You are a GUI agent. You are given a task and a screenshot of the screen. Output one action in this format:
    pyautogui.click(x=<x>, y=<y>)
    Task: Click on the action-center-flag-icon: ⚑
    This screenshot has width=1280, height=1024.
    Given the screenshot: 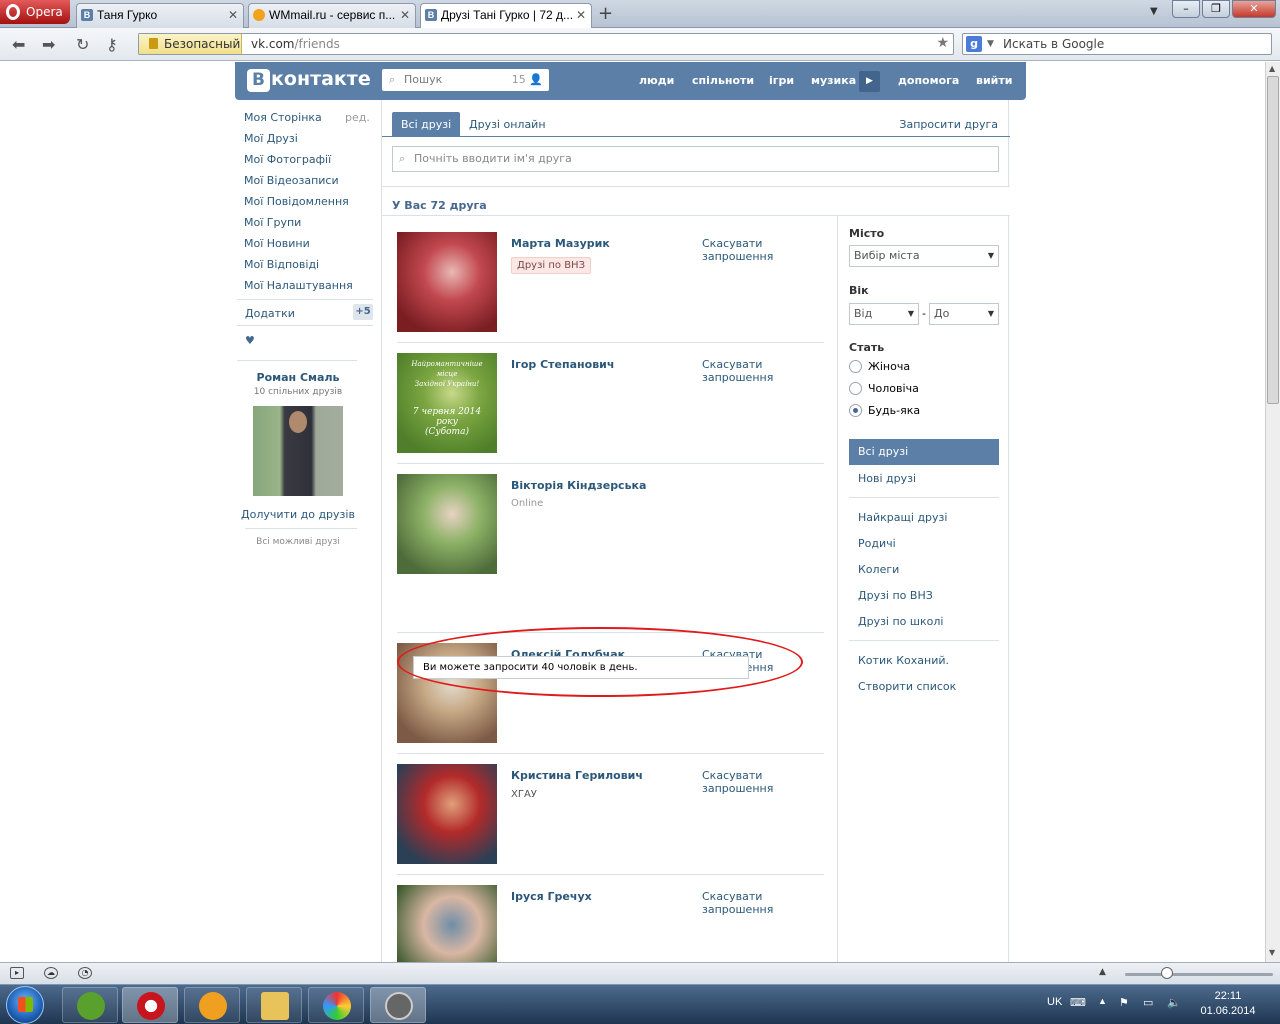 What is the action you would take?
    pyautogui.click(x=1124, y=1002)
    